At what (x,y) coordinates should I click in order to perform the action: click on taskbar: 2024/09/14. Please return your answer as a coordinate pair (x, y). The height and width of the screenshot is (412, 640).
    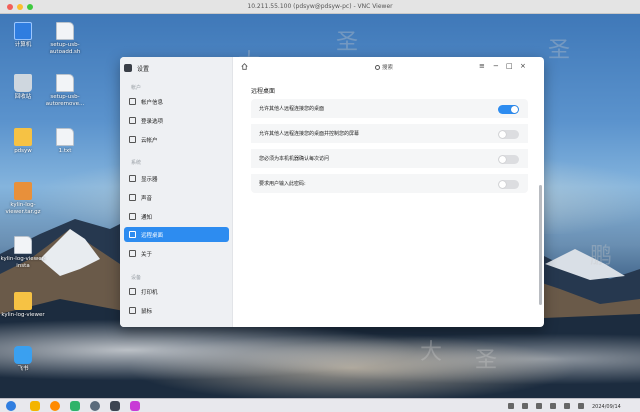
    Looking at the image, I should click on (320, 405).